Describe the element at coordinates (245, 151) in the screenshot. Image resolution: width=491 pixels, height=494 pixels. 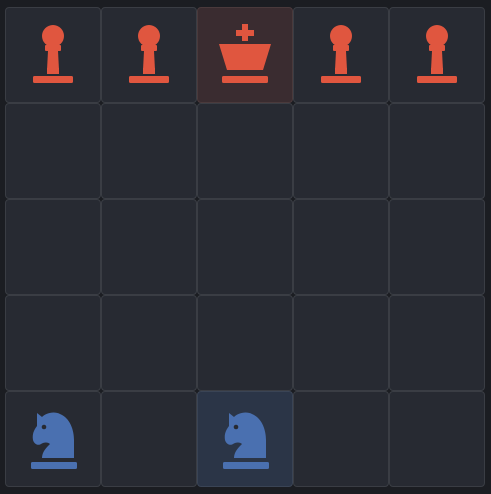
I see `board-square-r2-c3` at that location.